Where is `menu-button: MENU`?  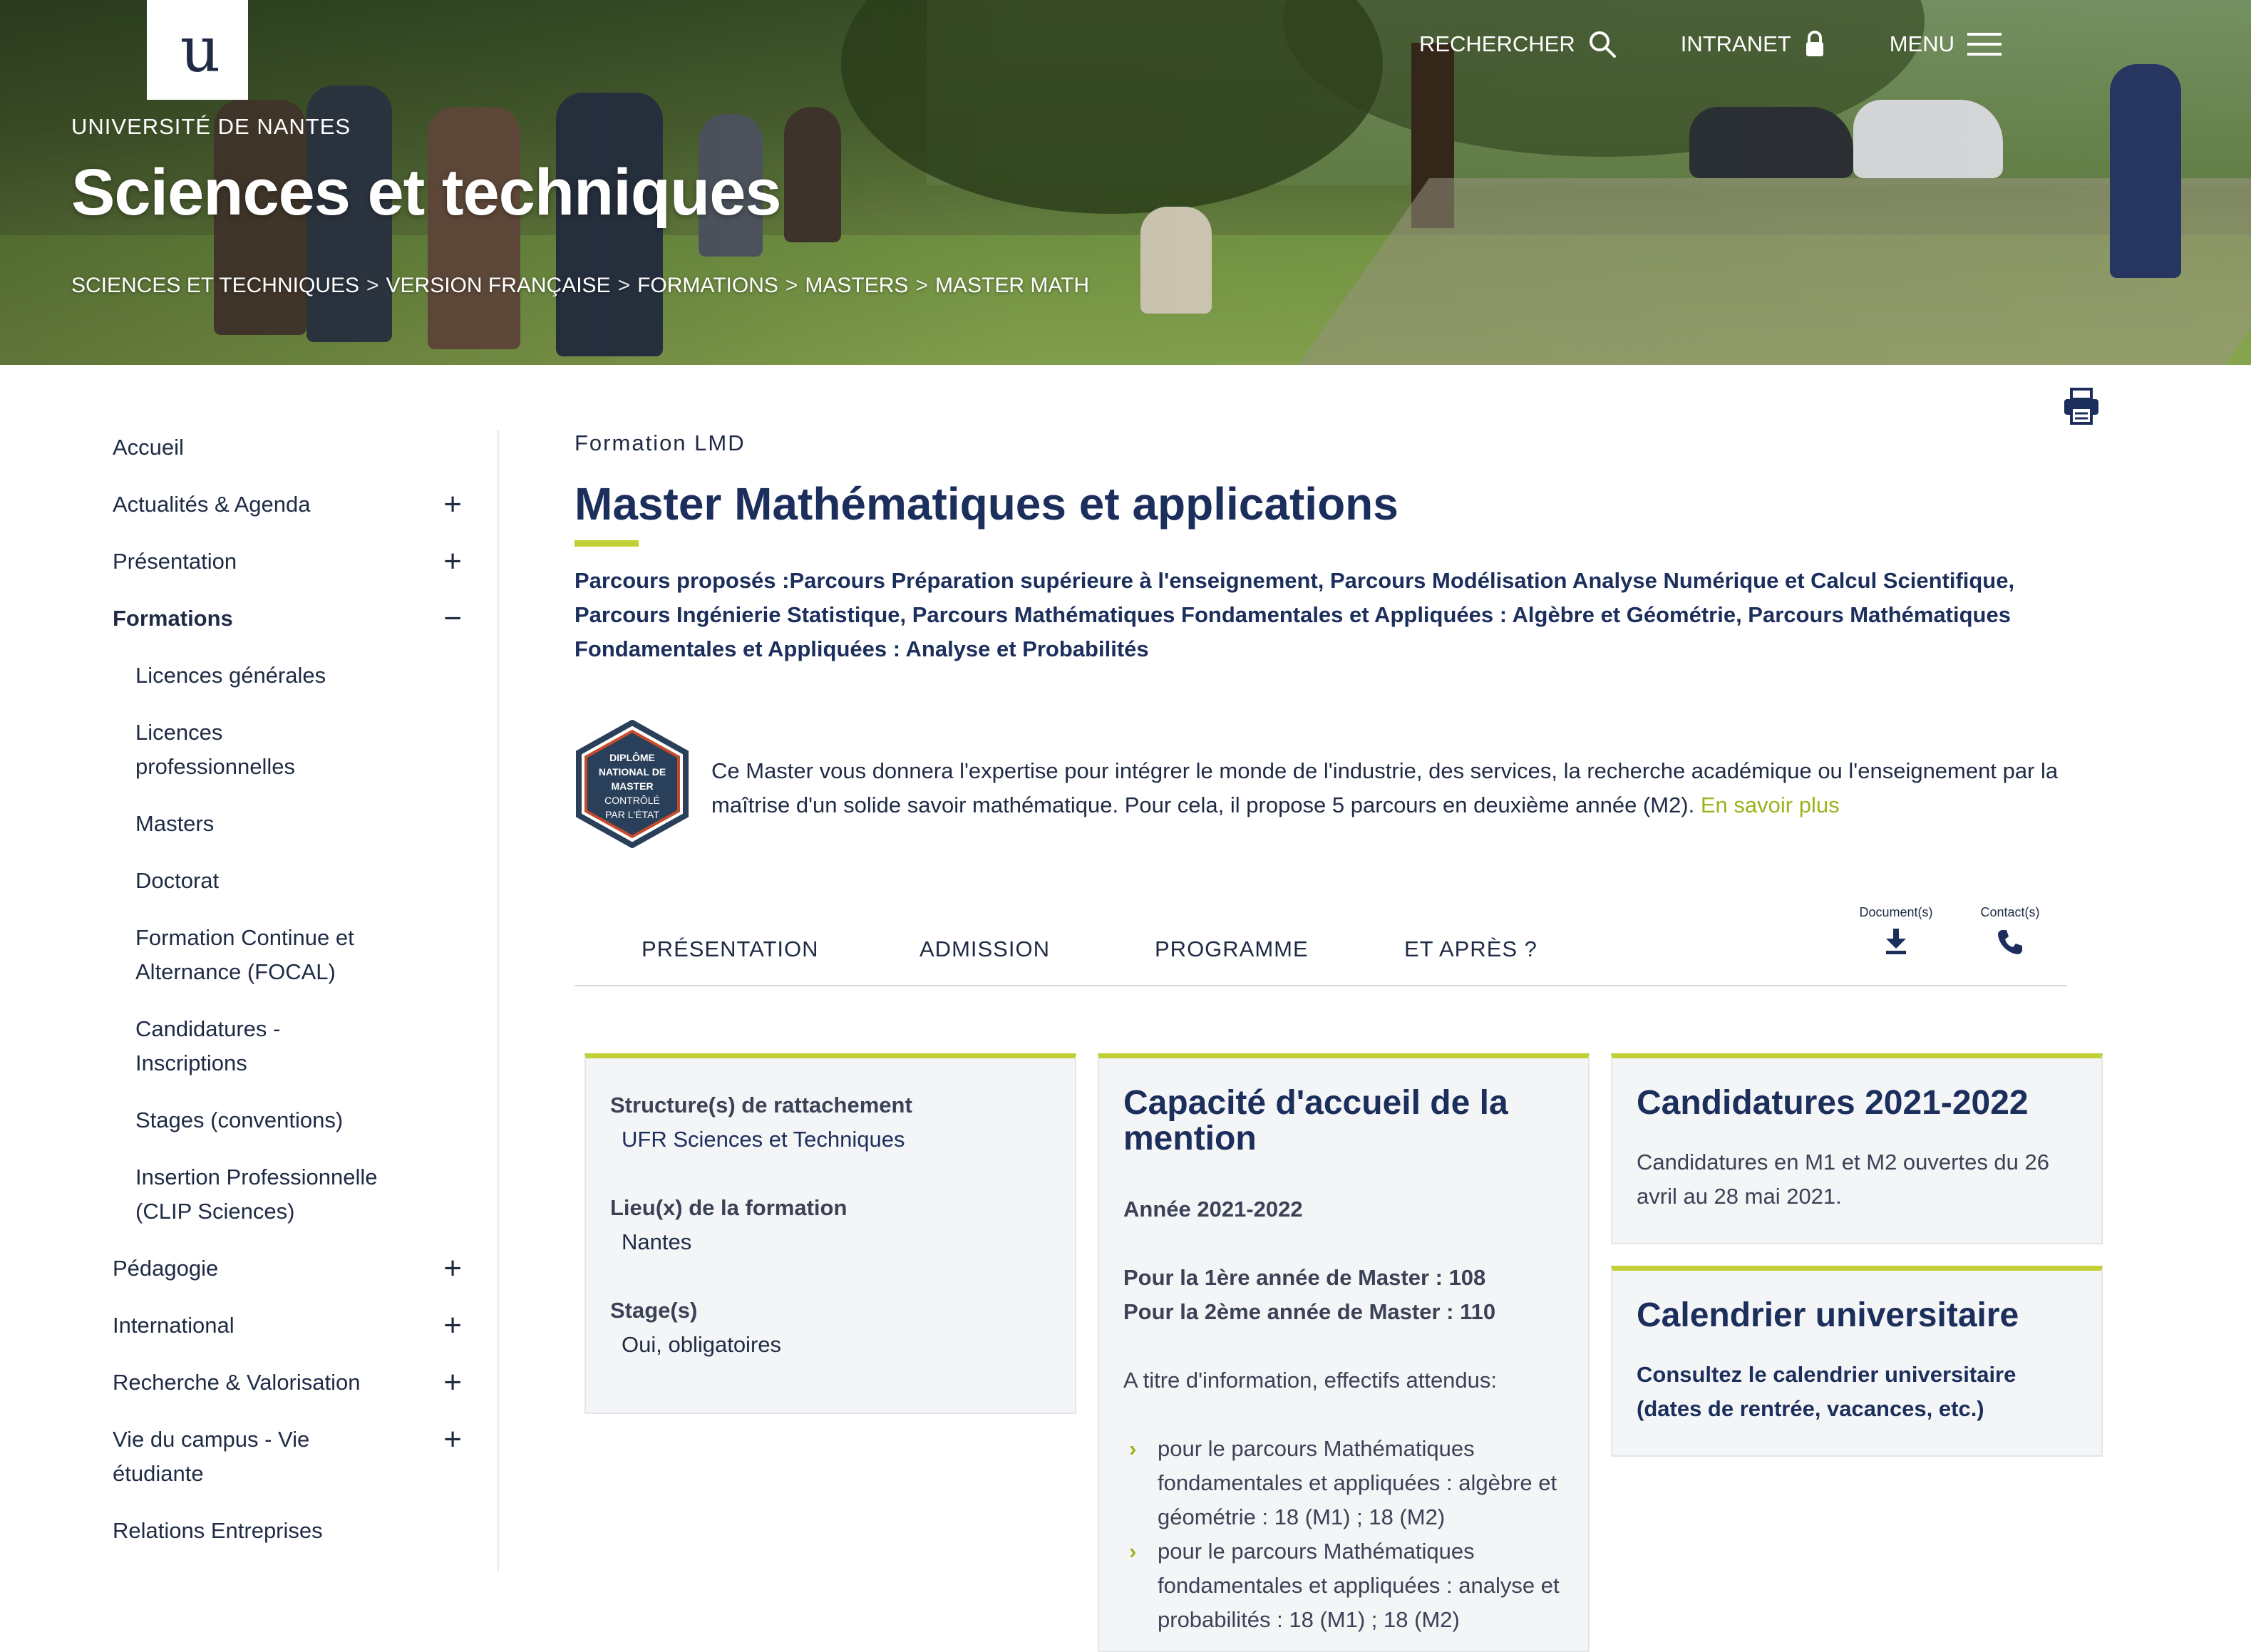
menu-button: MENU is located at coordinates (1946, 44).